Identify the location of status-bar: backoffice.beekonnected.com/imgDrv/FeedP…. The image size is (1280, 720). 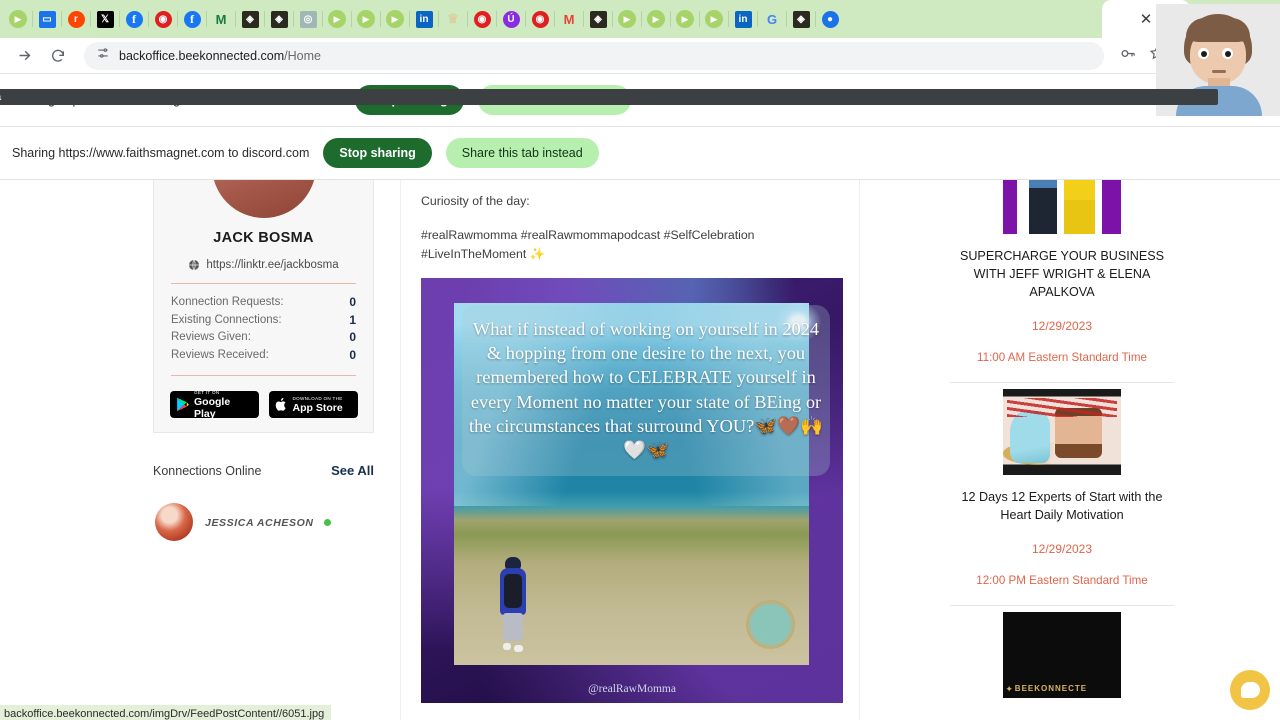
(166, 712).